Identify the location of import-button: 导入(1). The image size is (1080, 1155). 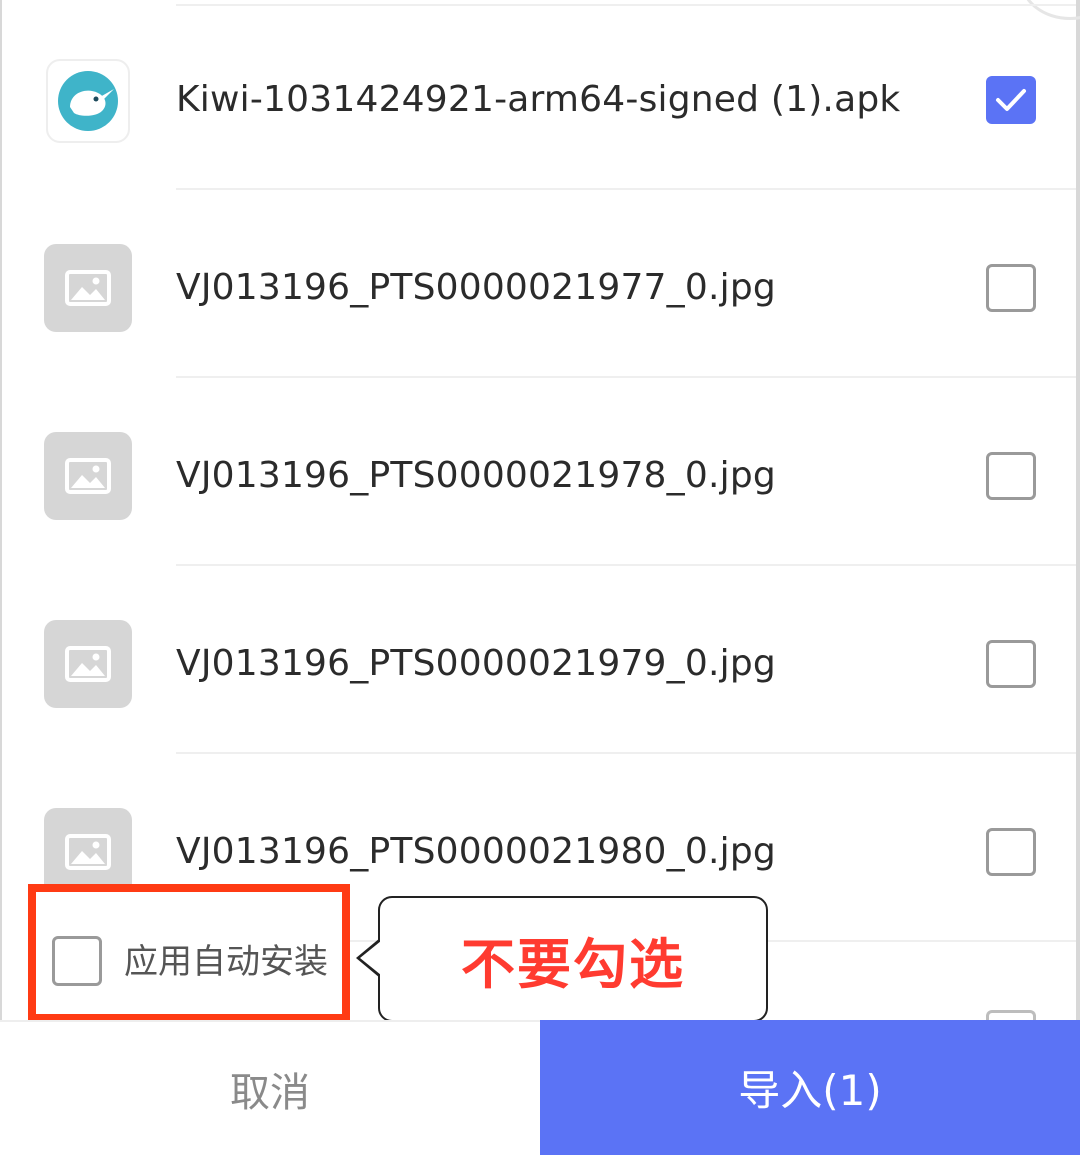
(810, 1087).